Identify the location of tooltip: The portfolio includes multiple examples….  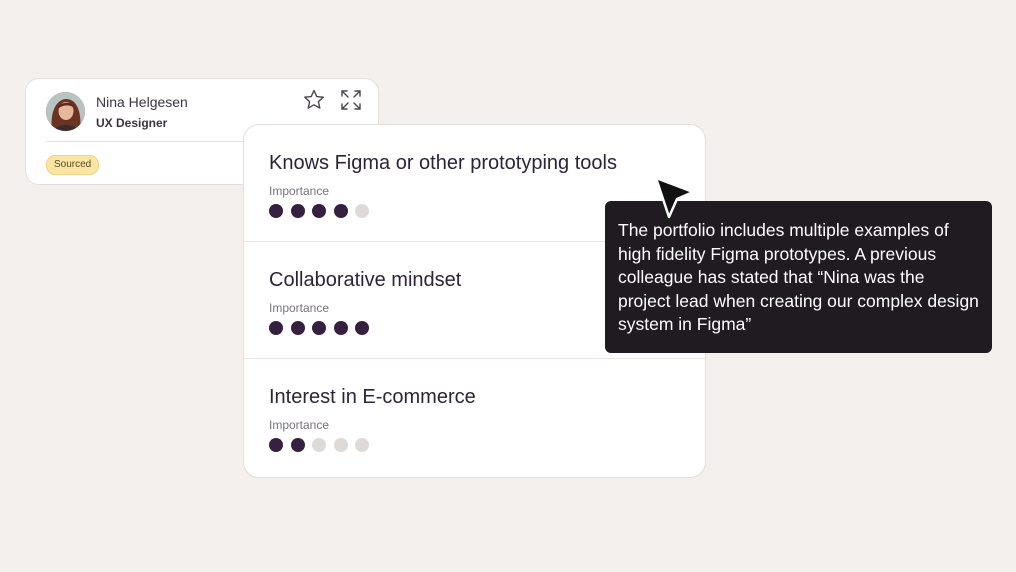
(798, 277).